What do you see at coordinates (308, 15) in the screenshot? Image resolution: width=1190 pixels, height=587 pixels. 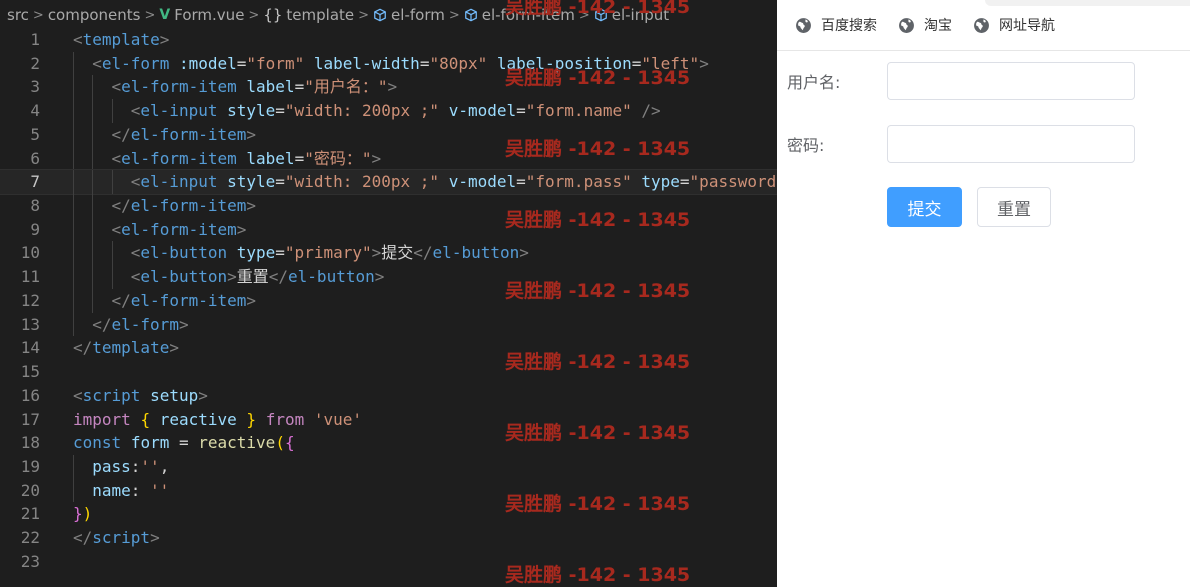 I see `breadcrumb-template: {} template` at bounding box center [308, 15].